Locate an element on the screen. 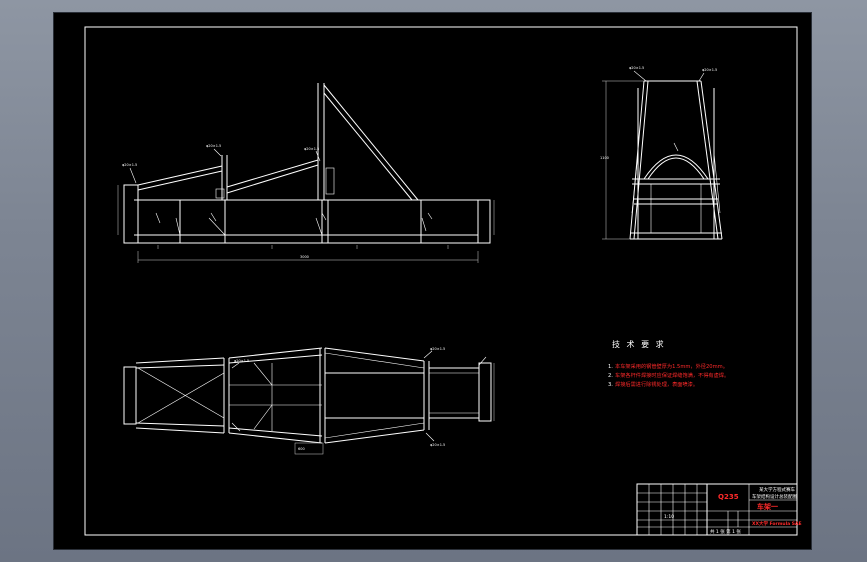  tb-material: Q235 is located at coordinates (728, 497).